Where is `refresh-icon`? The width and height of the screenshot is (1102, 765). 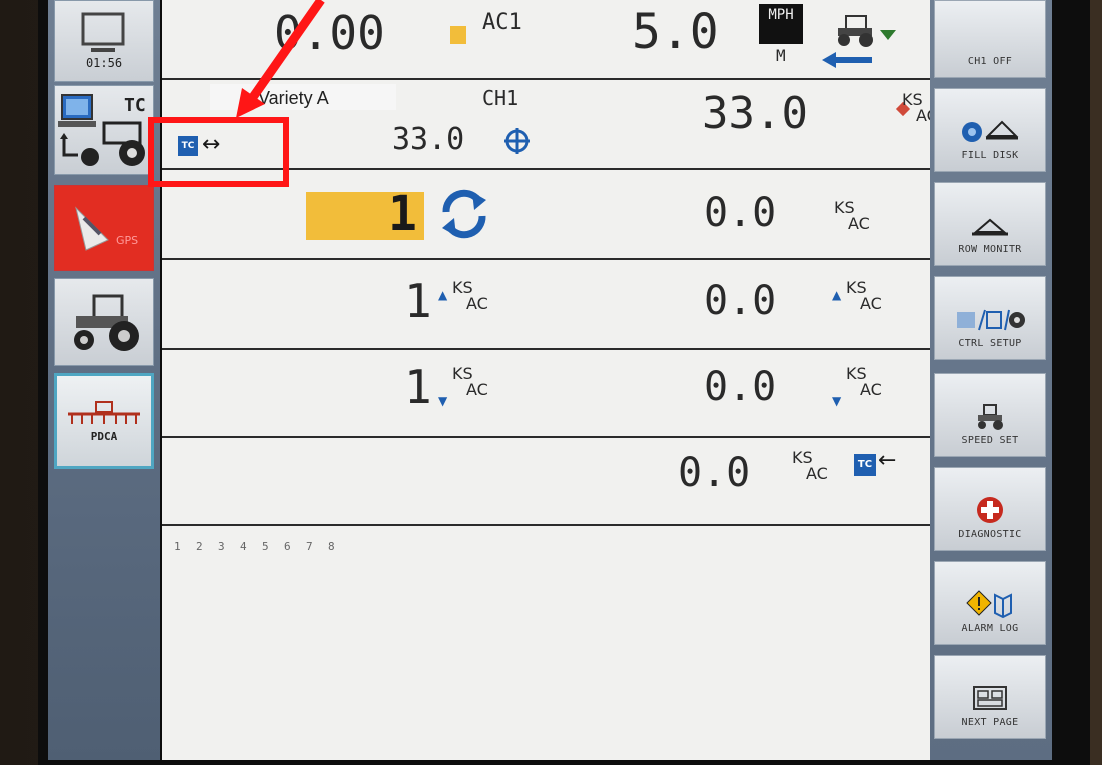 refresh-icon is located at coordinates (464, 214).